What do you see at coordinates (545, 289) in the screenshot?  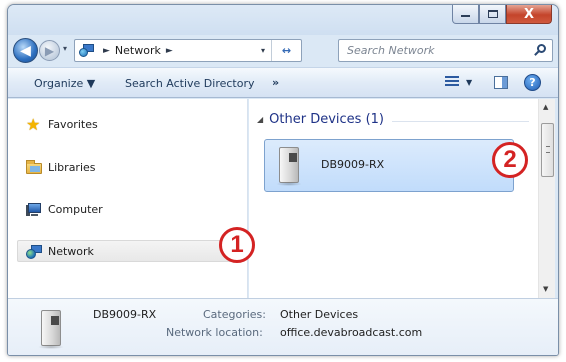 I see `scroll-down-arrow-icon: ▼` at bounding box center [545, 289].